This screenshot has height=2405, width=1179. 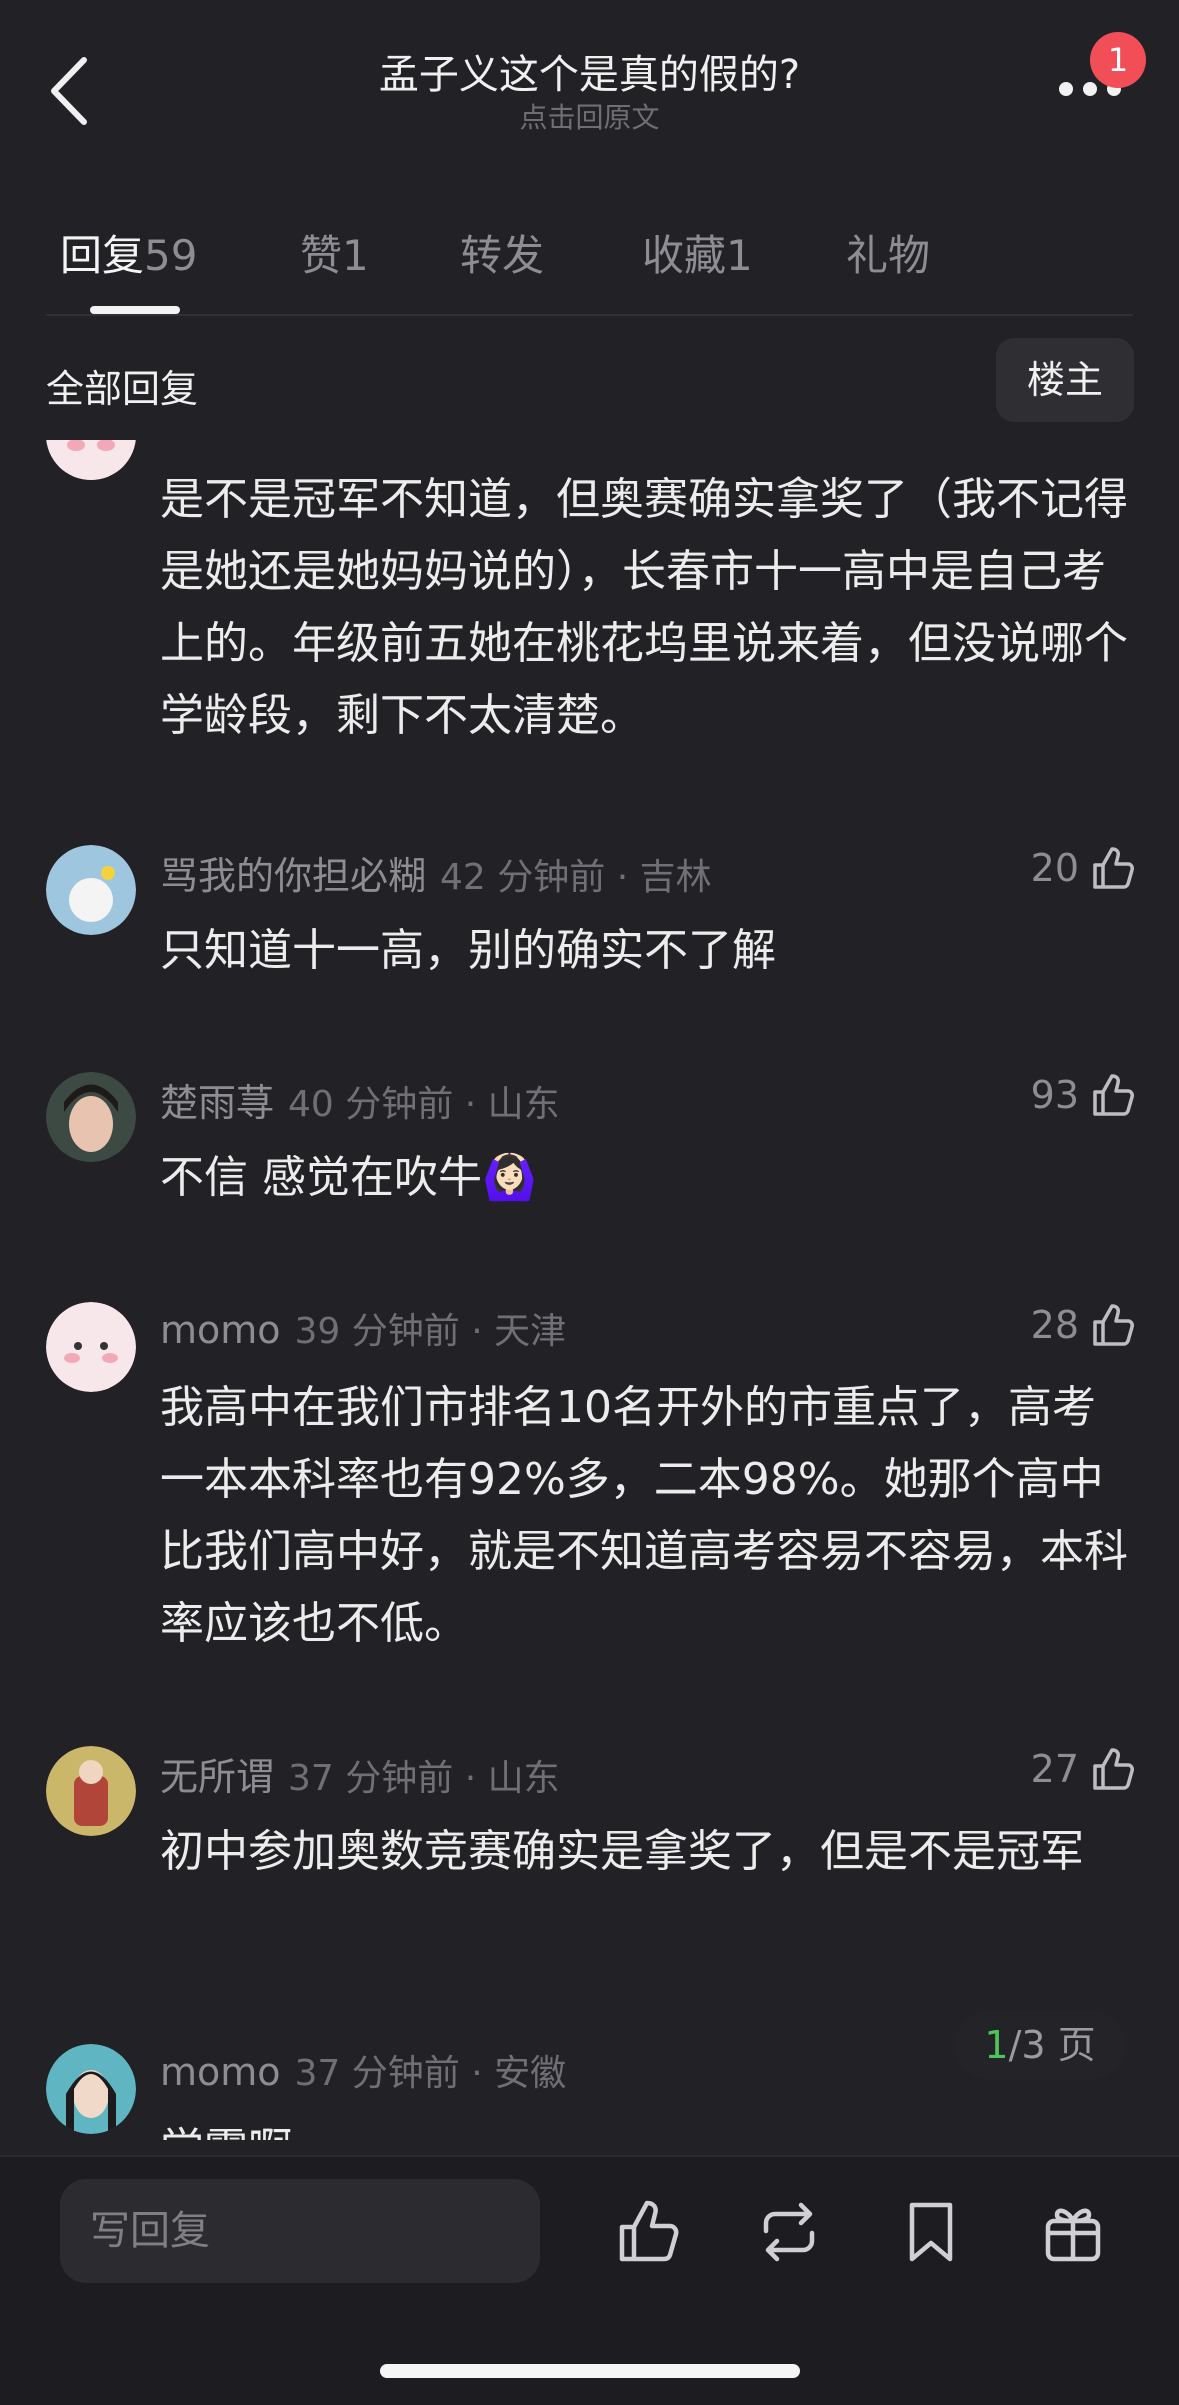 I want to click on like-button: 28, so click(x=1083, y=1325).